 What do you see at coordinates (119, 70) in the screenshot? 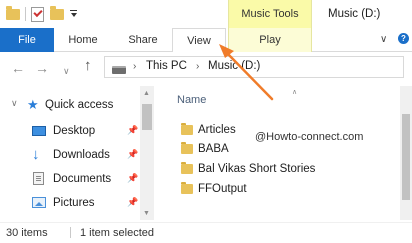
I see `drive-icon` at bounding box center [119, 70].